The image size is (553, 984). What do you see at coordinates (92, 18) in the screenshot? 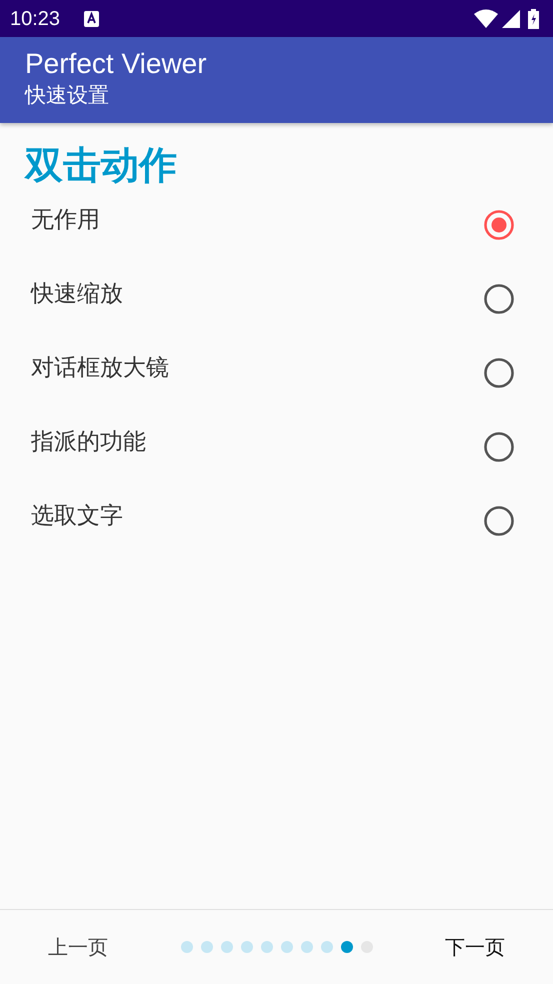
I see `notification-icon` at bounding box center [92, 18].